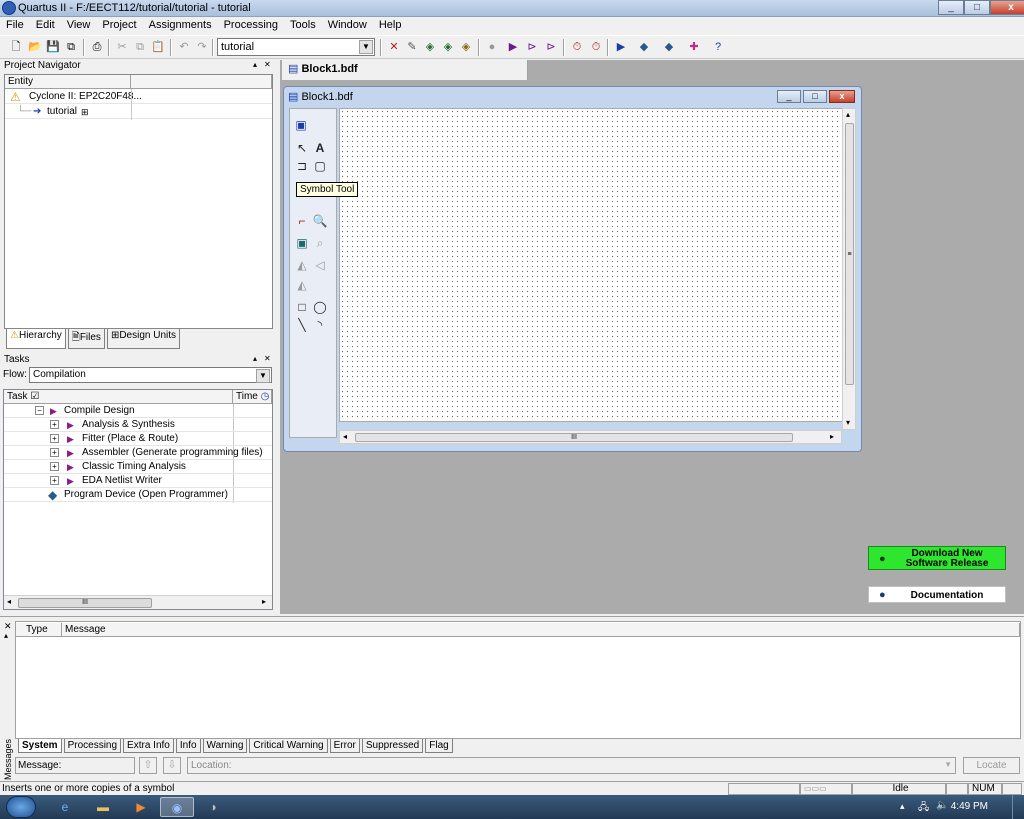 The image size is (1024, 819). Describe the element at coordinates (188, 746) in the screenshot. I see `tab-info: Info` at that location.